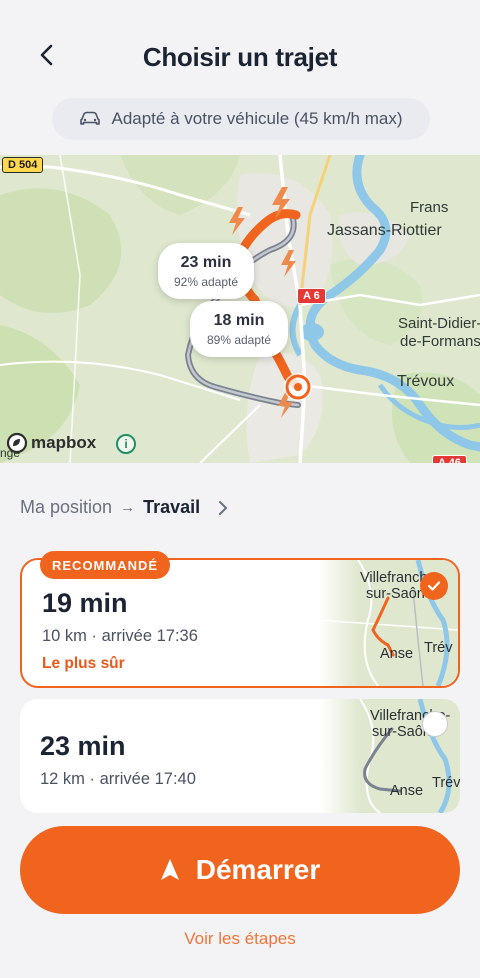 This screenshot has height=978, width=480. Describe the element at coordinates (440, 341) in the screenshot. I see `map-label-de-formans: de-Formans` at that location.